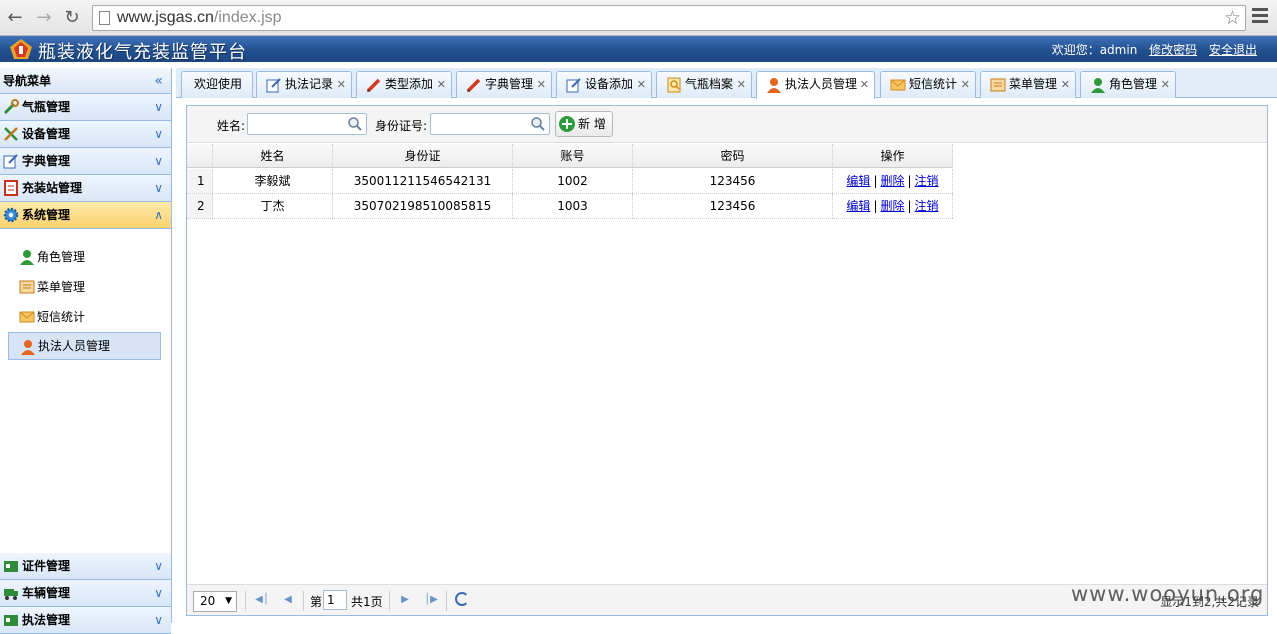 The width and height of the screenshot is (1277, 634). I want to click on sidebar-group-cylinder: 气瓶管理 ∨, so click(85, 107).